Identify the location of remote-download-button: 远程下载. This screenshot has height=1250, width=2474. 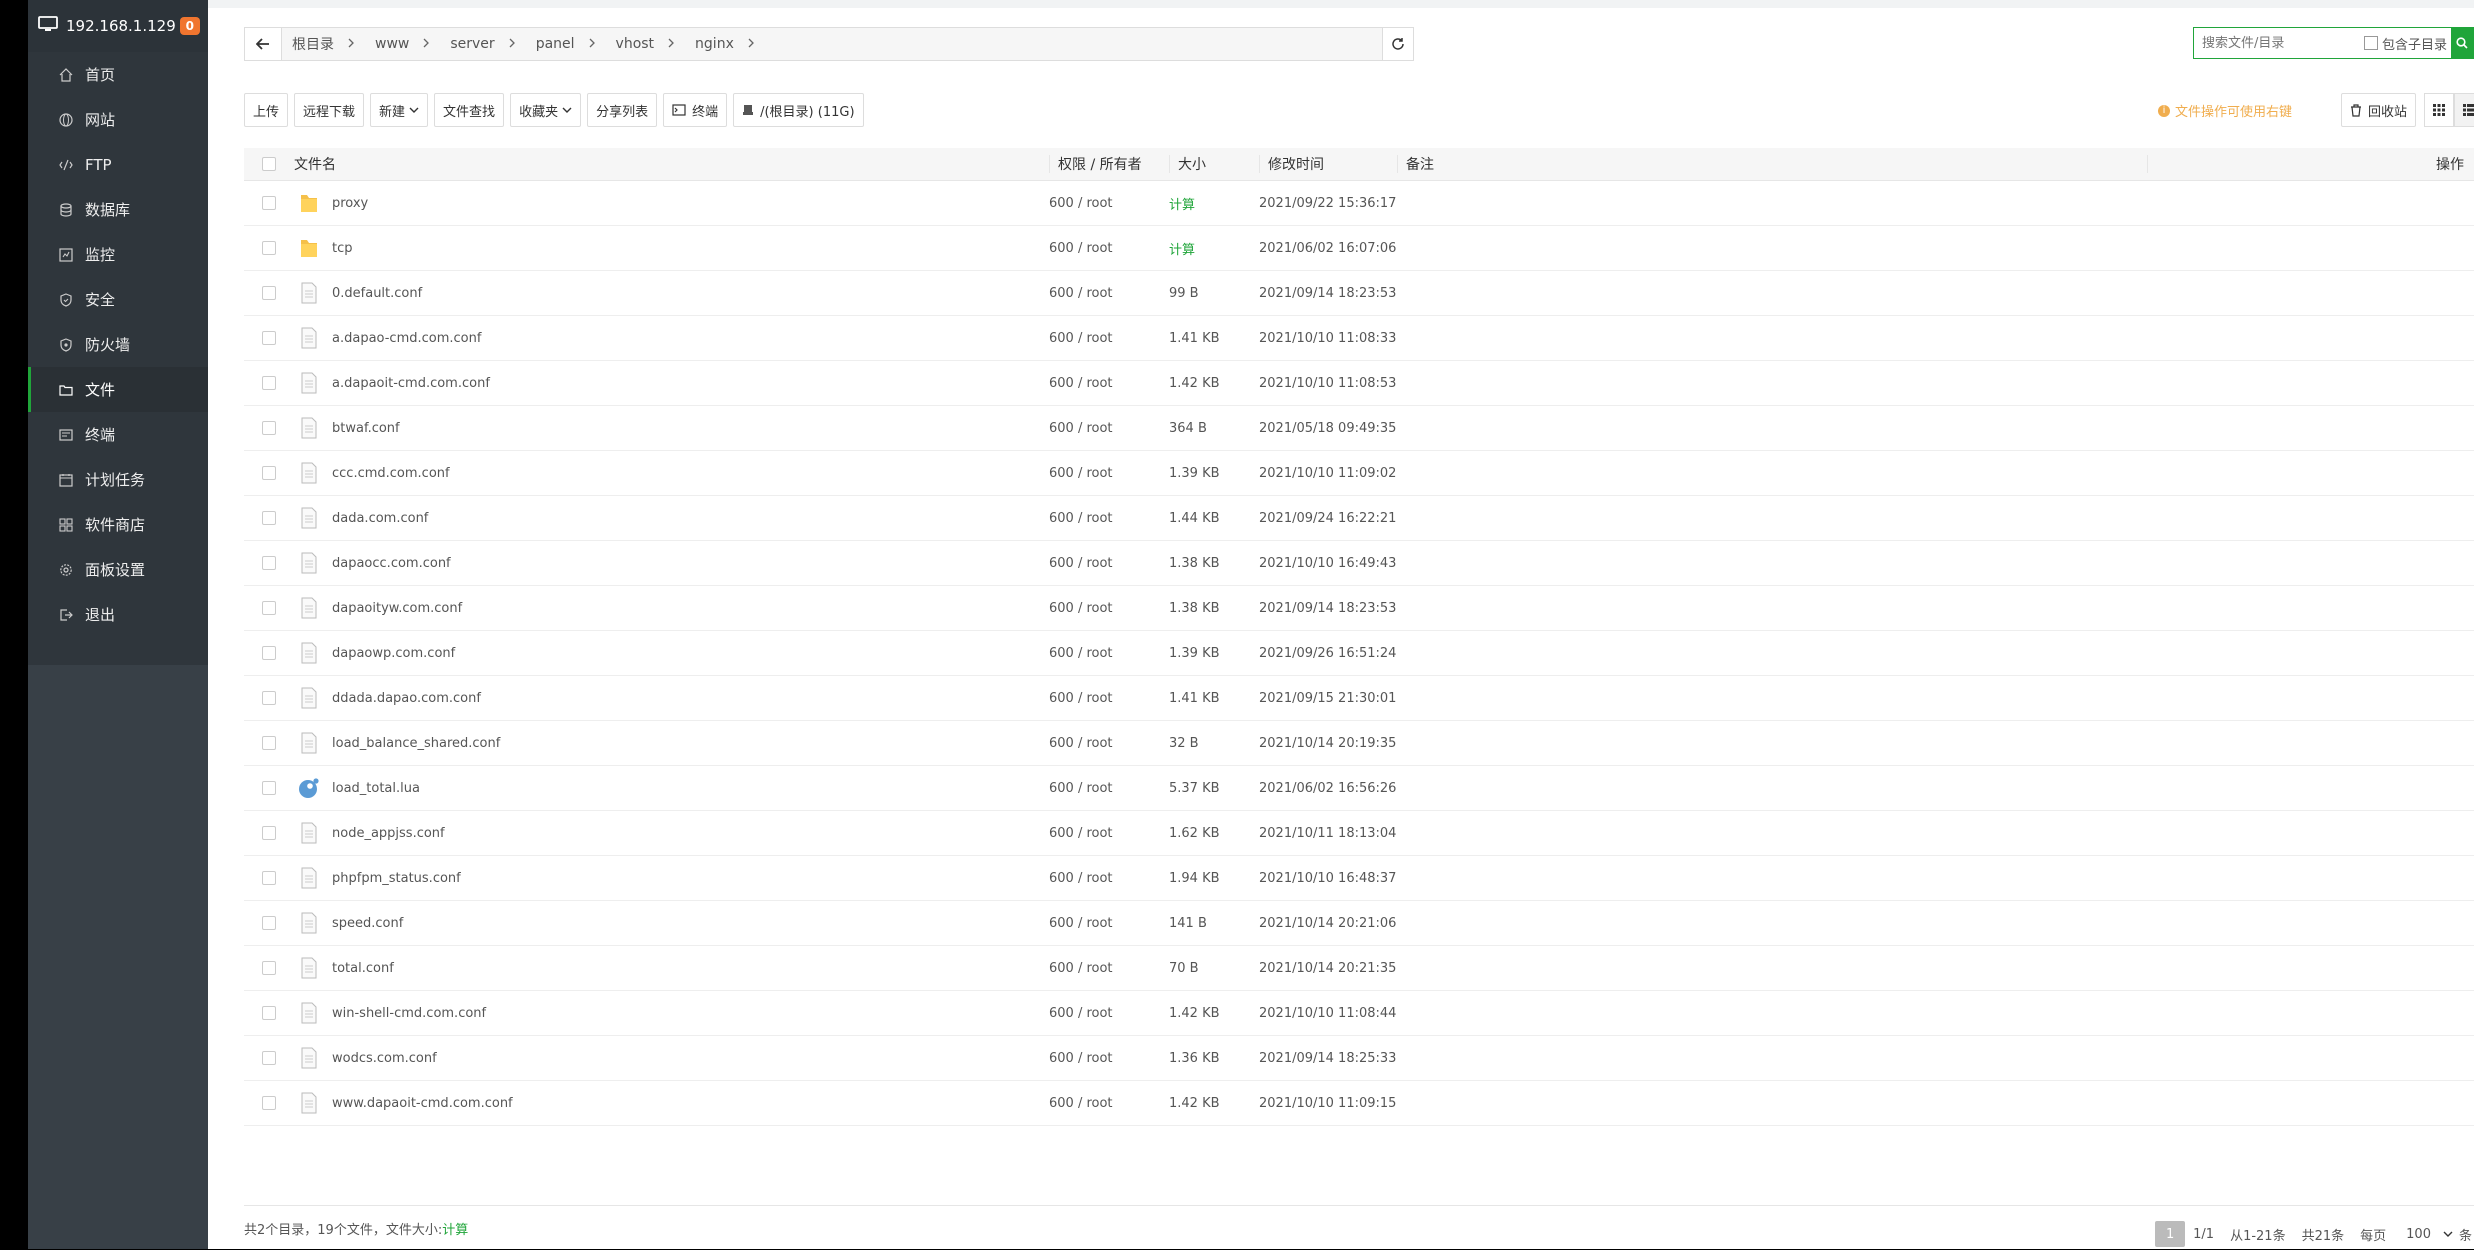
(329, 110).